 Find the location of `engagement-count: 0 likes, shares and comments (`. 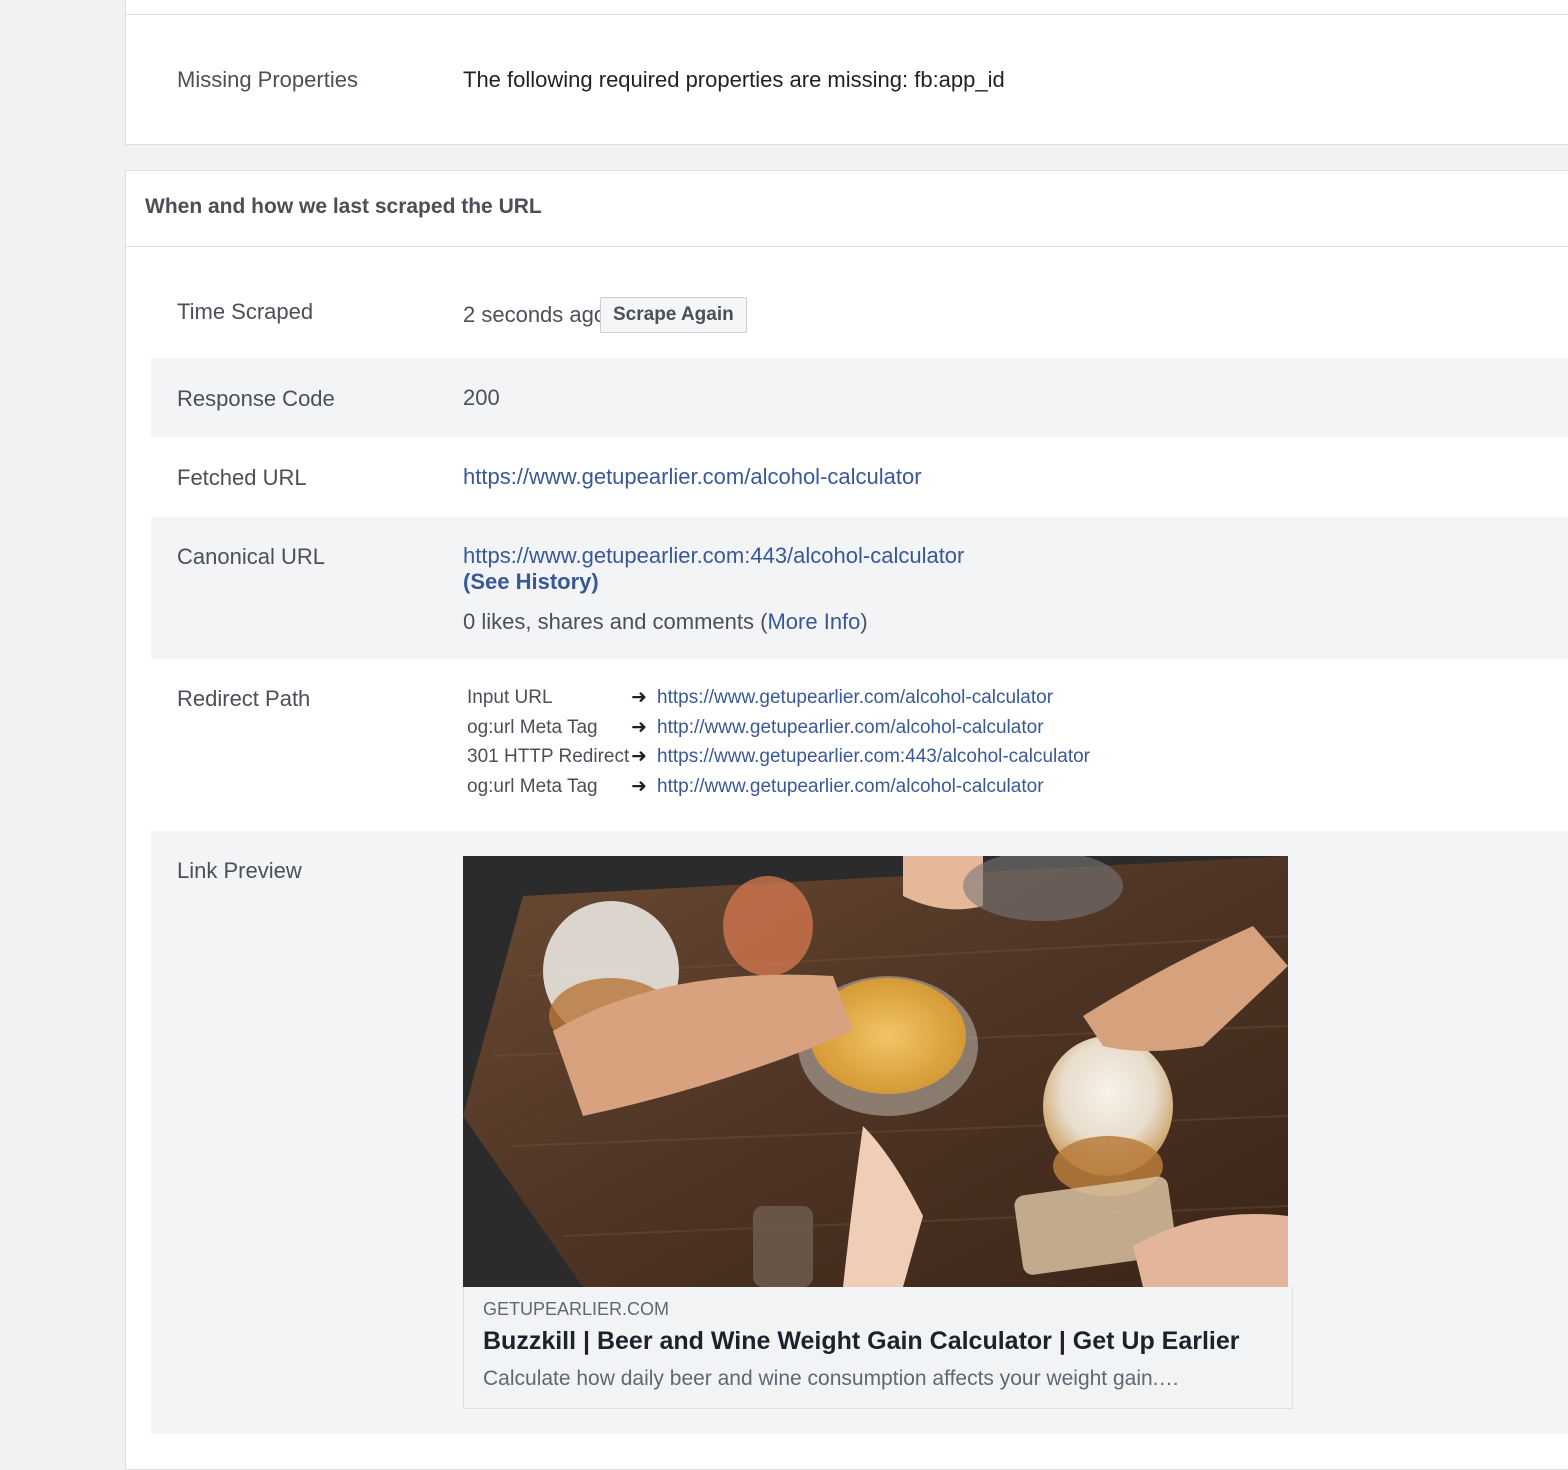

engagement-count: 0 likes, shares and comments ( is located at coordinates (615, 621).